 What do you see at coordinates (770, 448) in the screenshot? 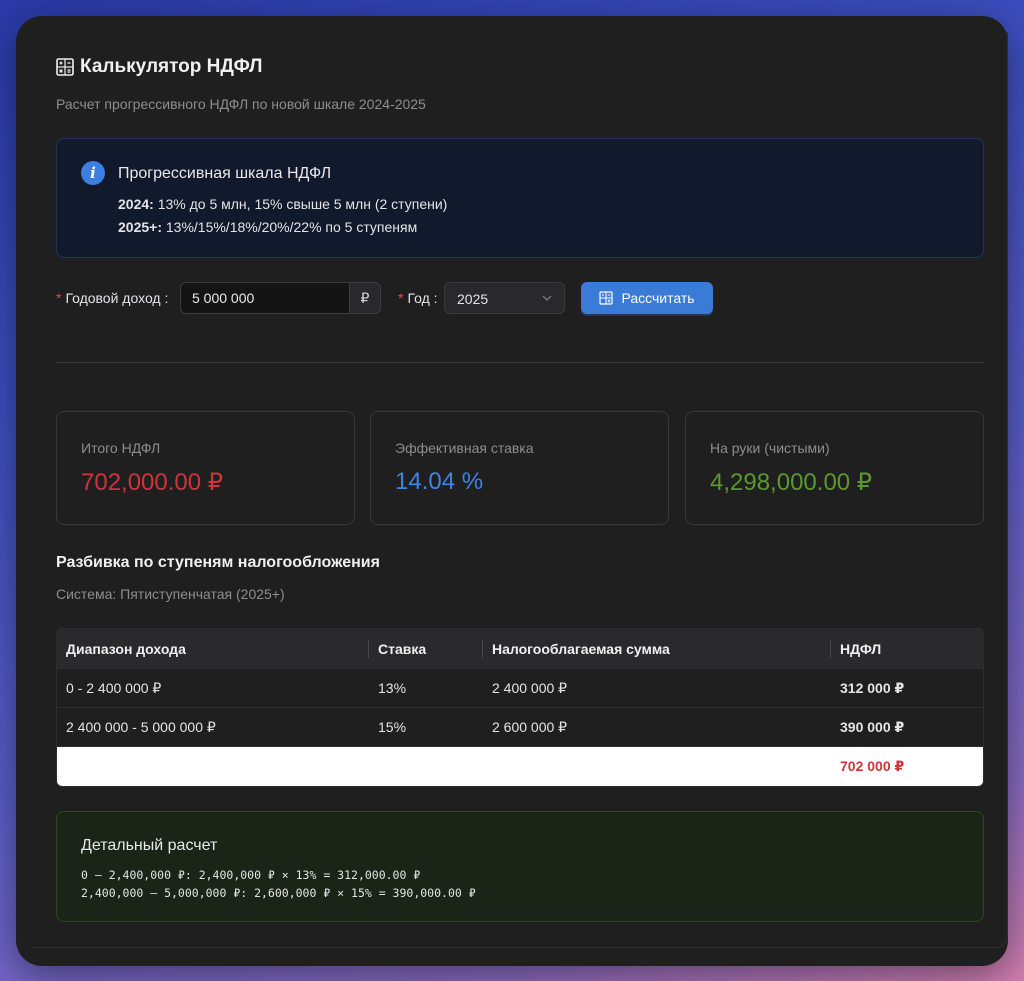
I see `stat-net-income-label: На руки (чистыми)` at bounding box center [770, 448].